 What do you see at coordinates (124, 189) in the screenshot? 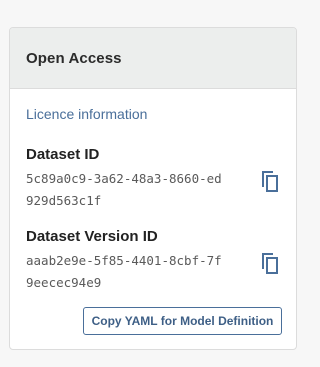
I see `dataset-id-value: 5c89a0c9-3a62-48a3-8660-ed929d563c1f` at bounding box center [124, 189].